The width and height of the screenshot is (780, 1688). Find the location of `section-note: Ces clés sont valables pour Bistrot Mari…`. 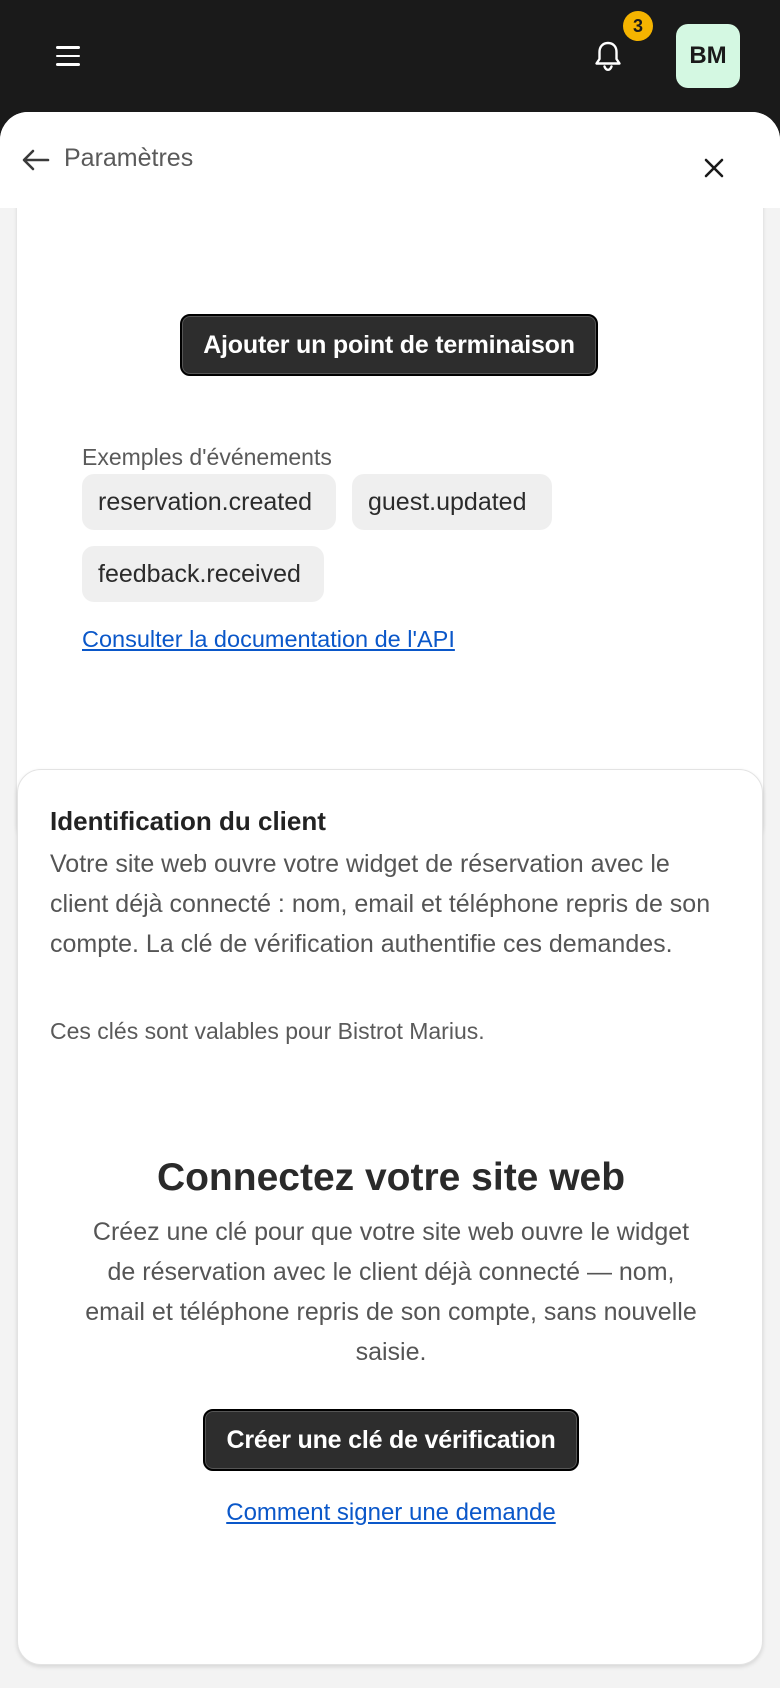

section-note: Ces clés sont valables pour Bistrot Mari… is located at coordinates (267, 1031).